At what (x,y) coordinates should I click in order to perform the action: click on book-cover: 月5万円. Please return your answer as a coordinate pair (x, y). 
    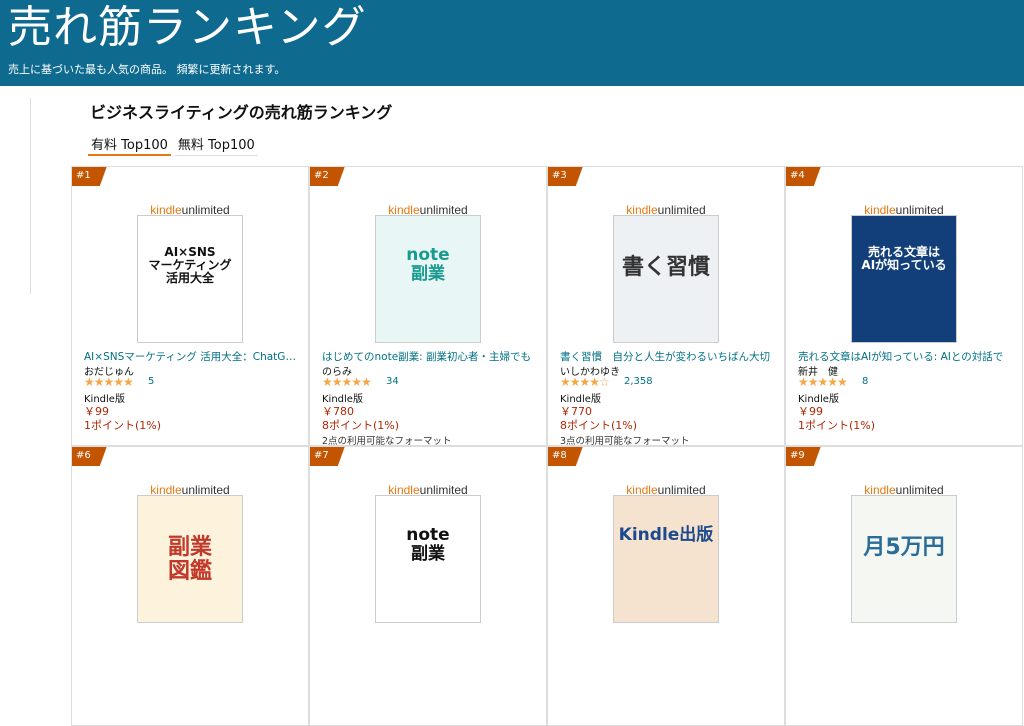
    Looking at the image, I should click on (904, 559).